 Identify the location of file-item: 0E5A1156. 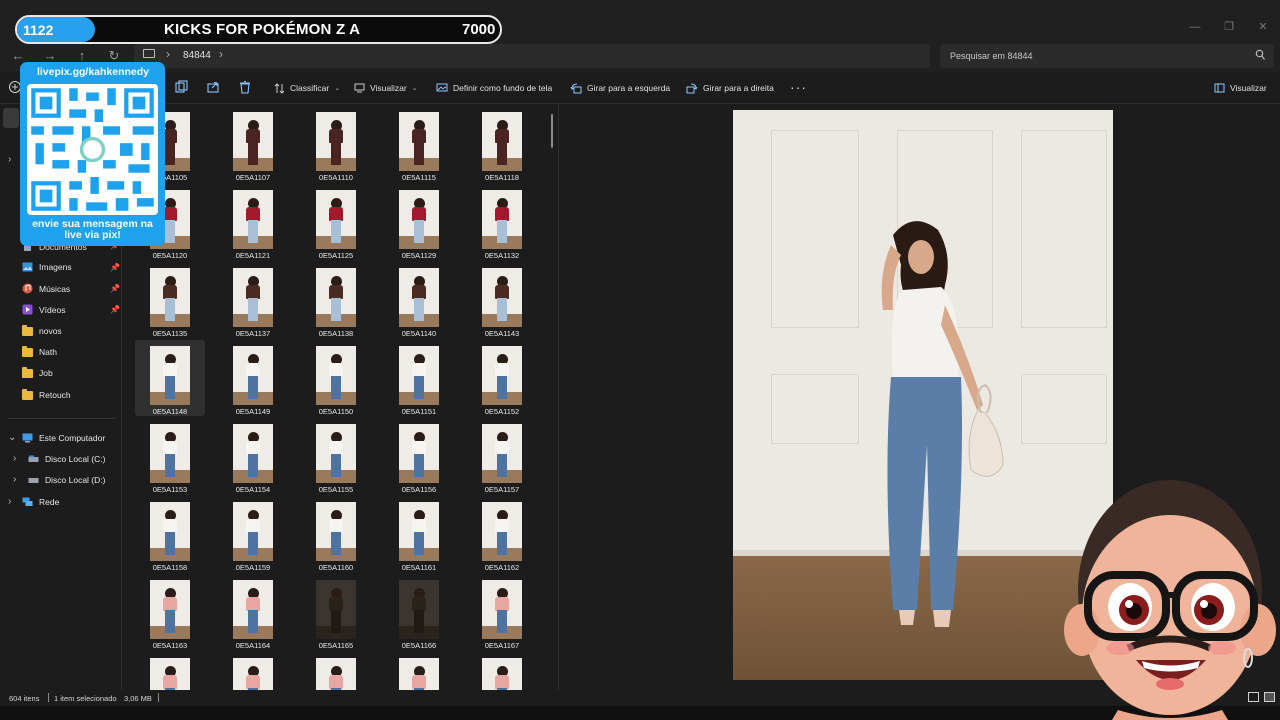
(419, 456).